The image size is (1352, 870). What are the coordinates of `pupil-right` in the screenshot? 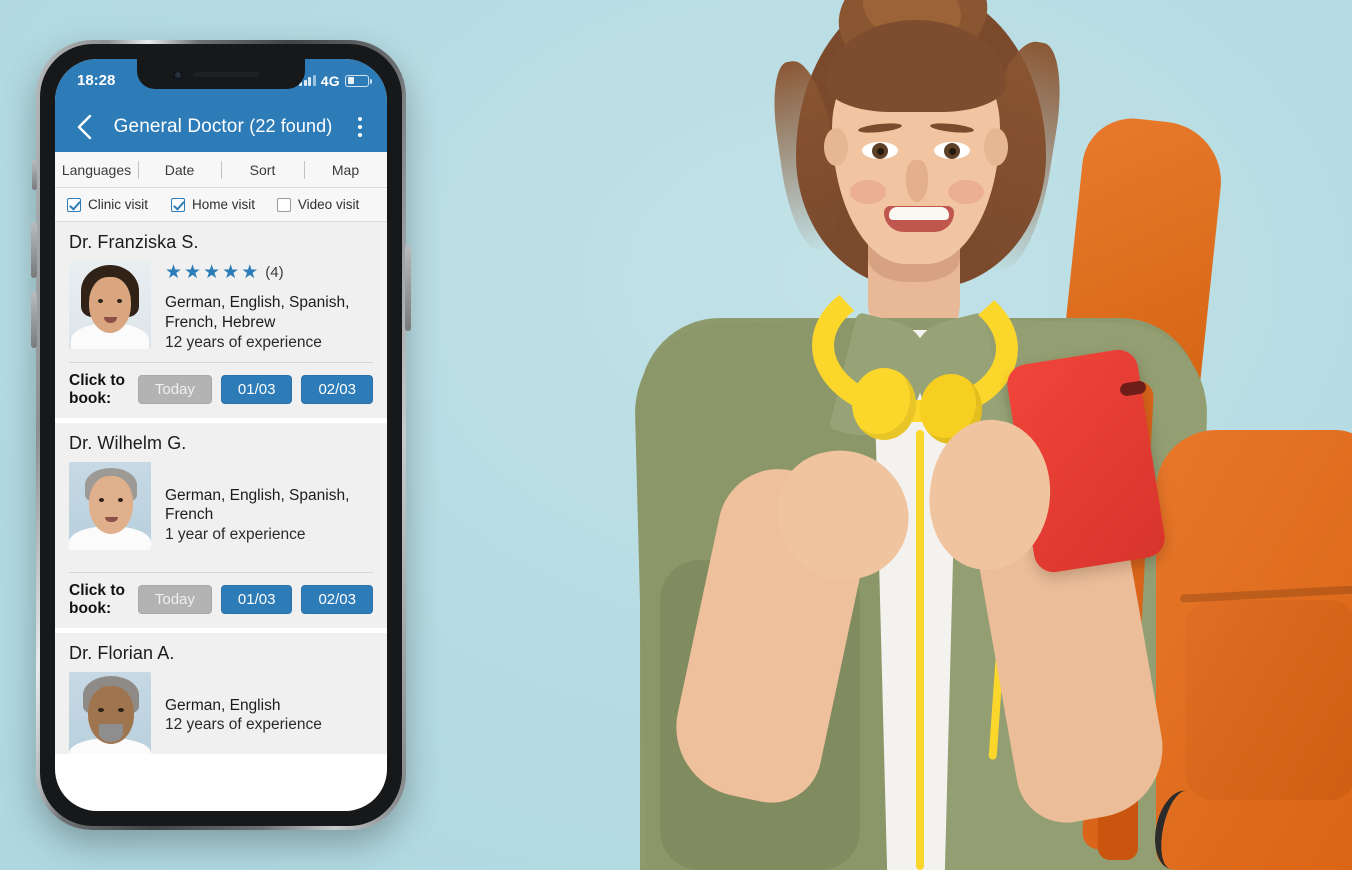 It's located at (952, 151).